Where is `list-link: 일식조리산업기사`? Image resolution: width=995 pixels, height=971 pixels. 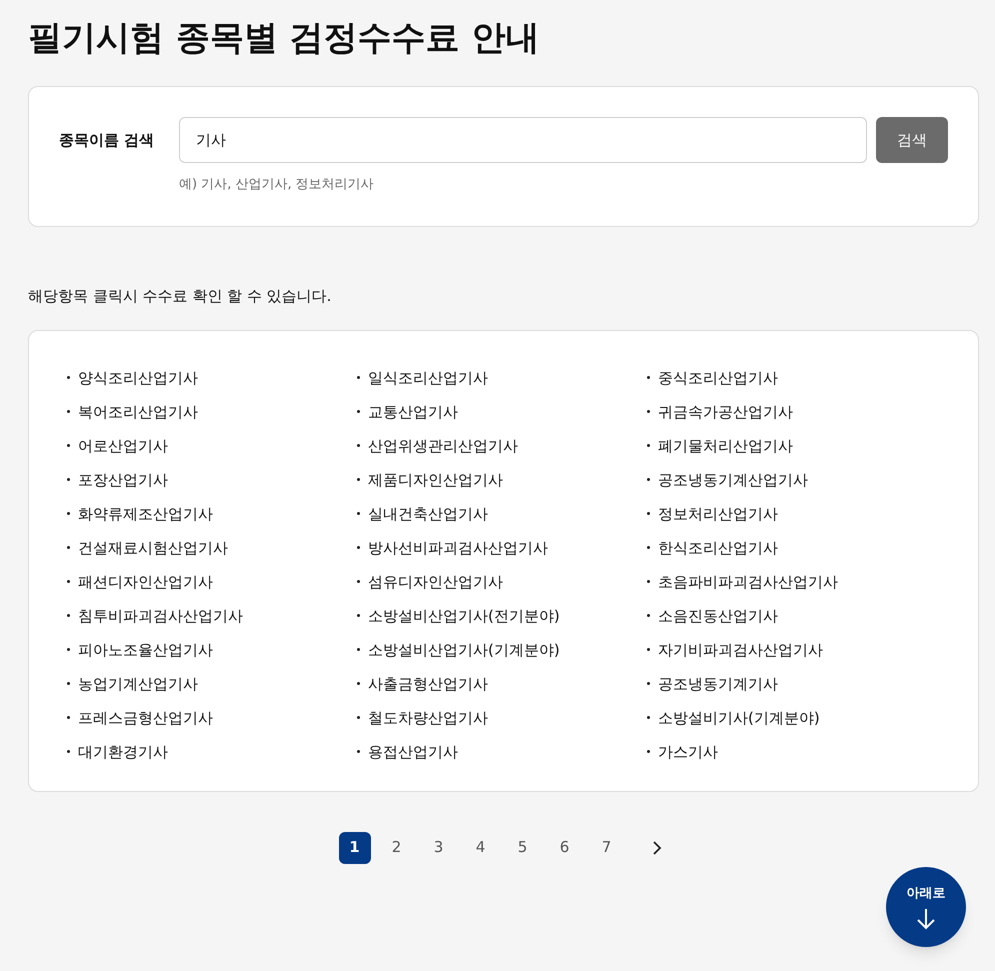
list-link: 일식조리산업기사 is located at coordinates (502, 377).